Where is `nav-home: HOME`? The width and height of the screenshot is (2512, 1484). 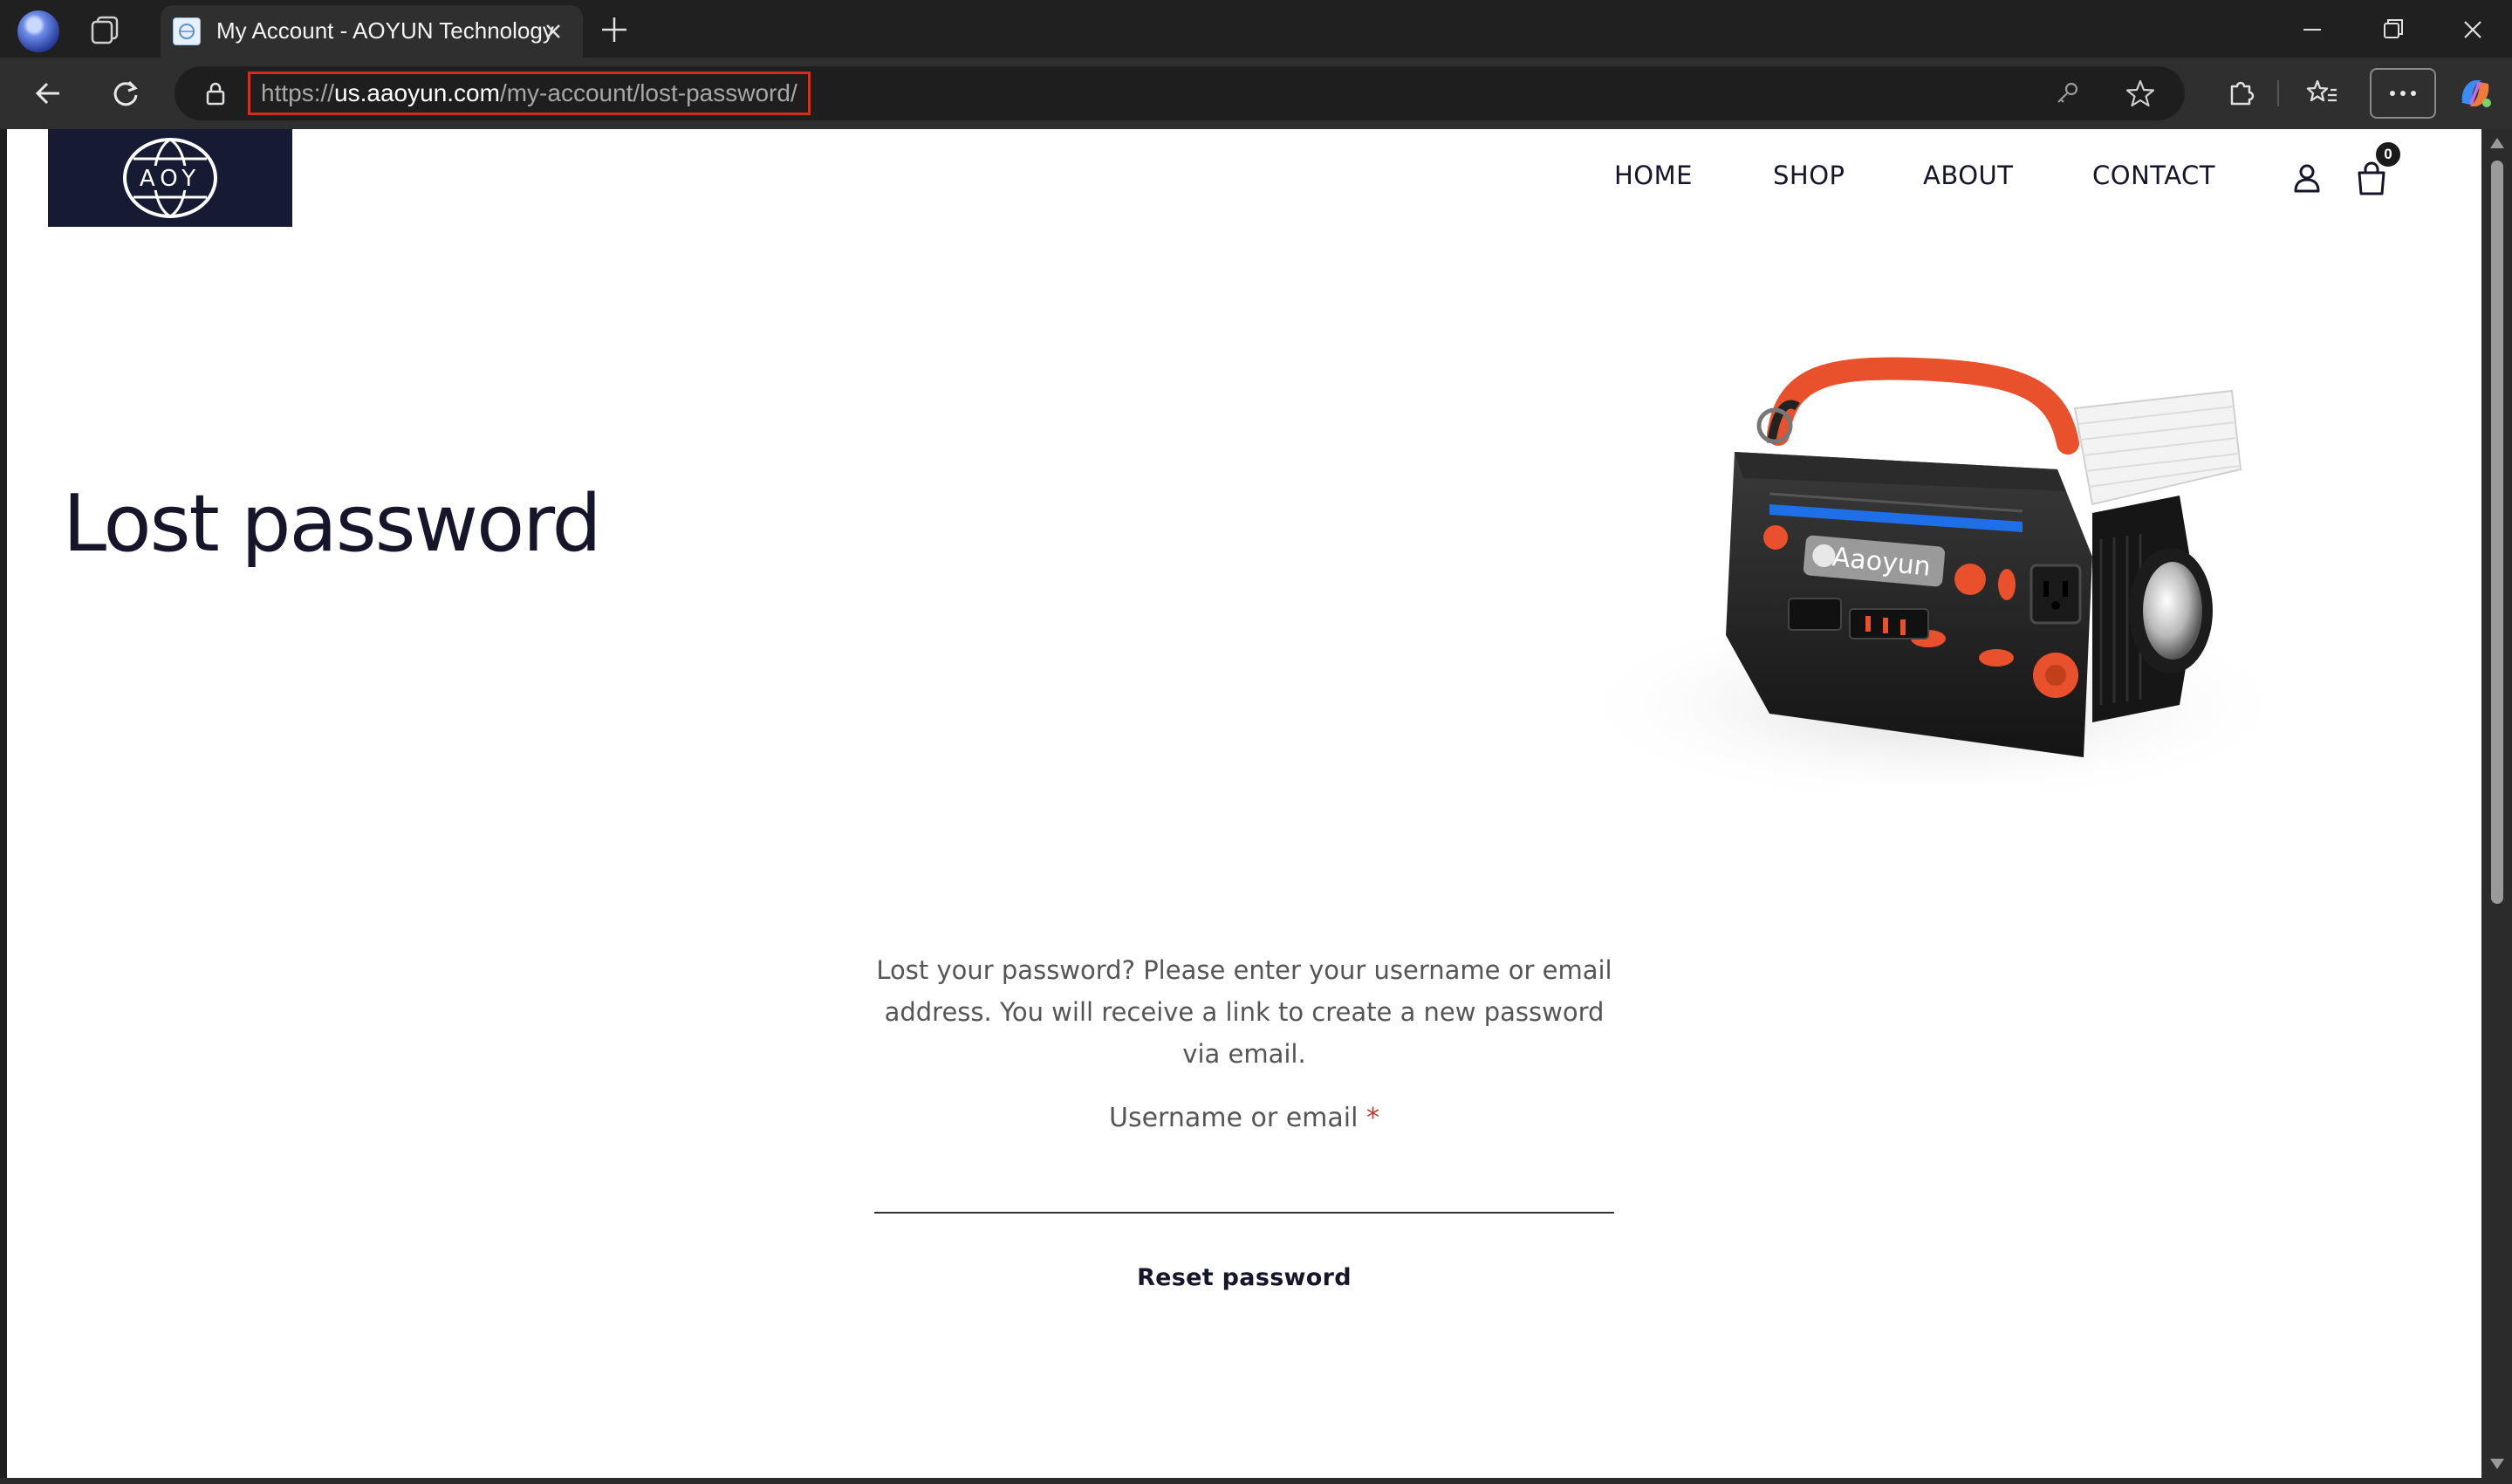 nav-home: HOME is located at coordinates (1653, 175).